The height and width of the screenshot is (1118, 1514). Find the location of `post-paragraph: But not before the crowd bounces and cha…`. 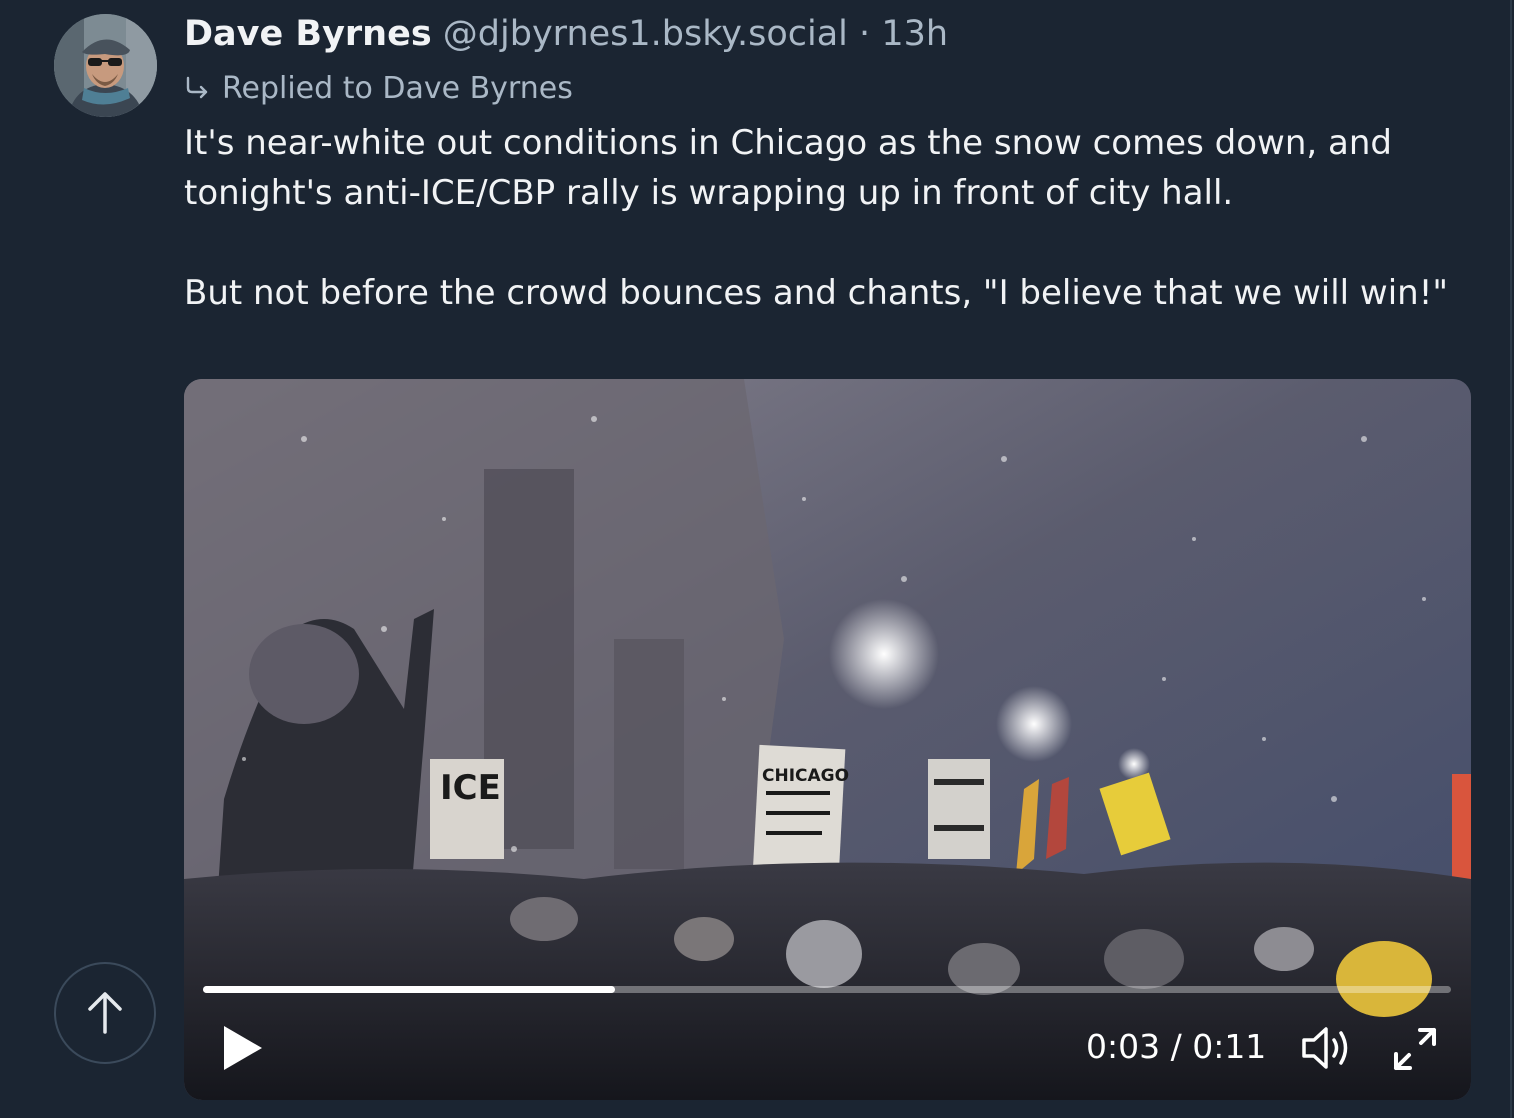

post-paragraph: But not before the crowd bounces and cha… is located at coordinates (816, 293).